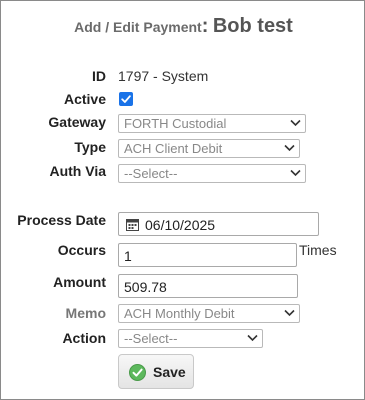  Describe the element at coordinates (175, 123) in the screenshot. I see `gateway-selected-value: FORTH Custodial` at that location.